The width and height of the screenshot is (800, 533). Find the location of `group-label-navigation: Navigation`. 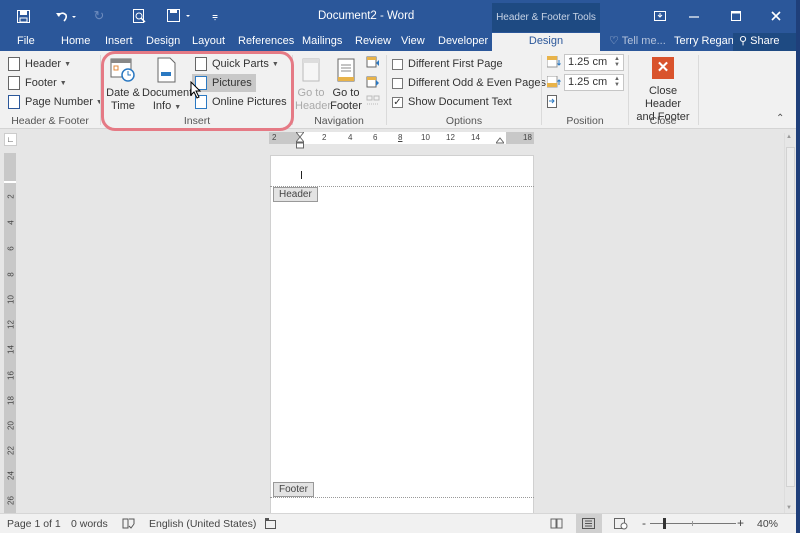

group-label-navigation: Navigation is located at coordinates (339, 121).